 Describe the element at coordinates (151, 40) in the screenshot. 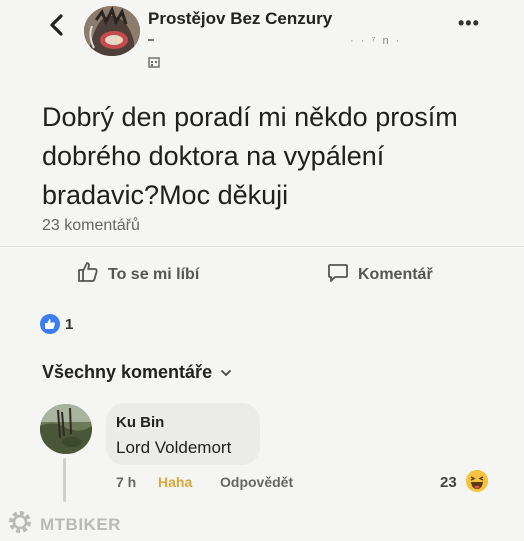

I see `meta-dash` at that location.